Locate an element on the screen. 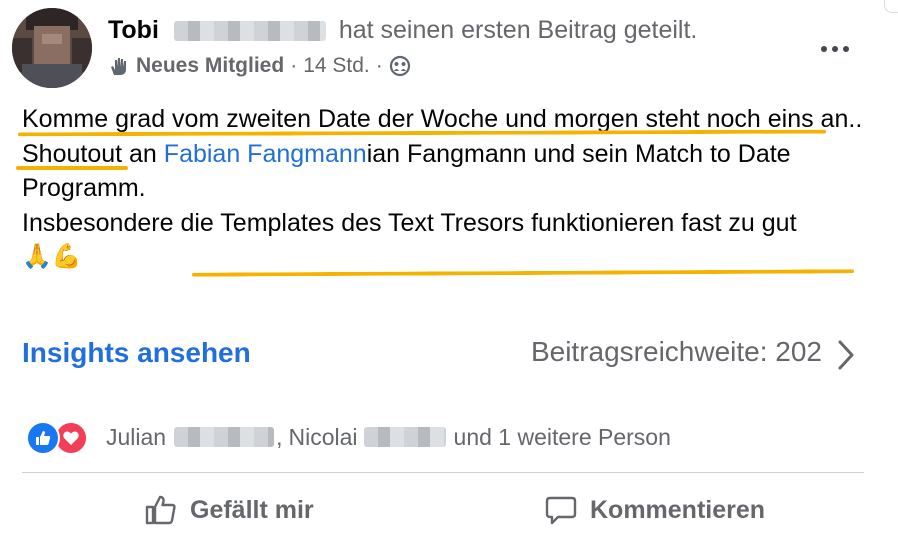 This screenshot has width=898, height=544. reactions-summary: Julian , Nicolai und 1 weitere Person is located at coordinates (348, 437).